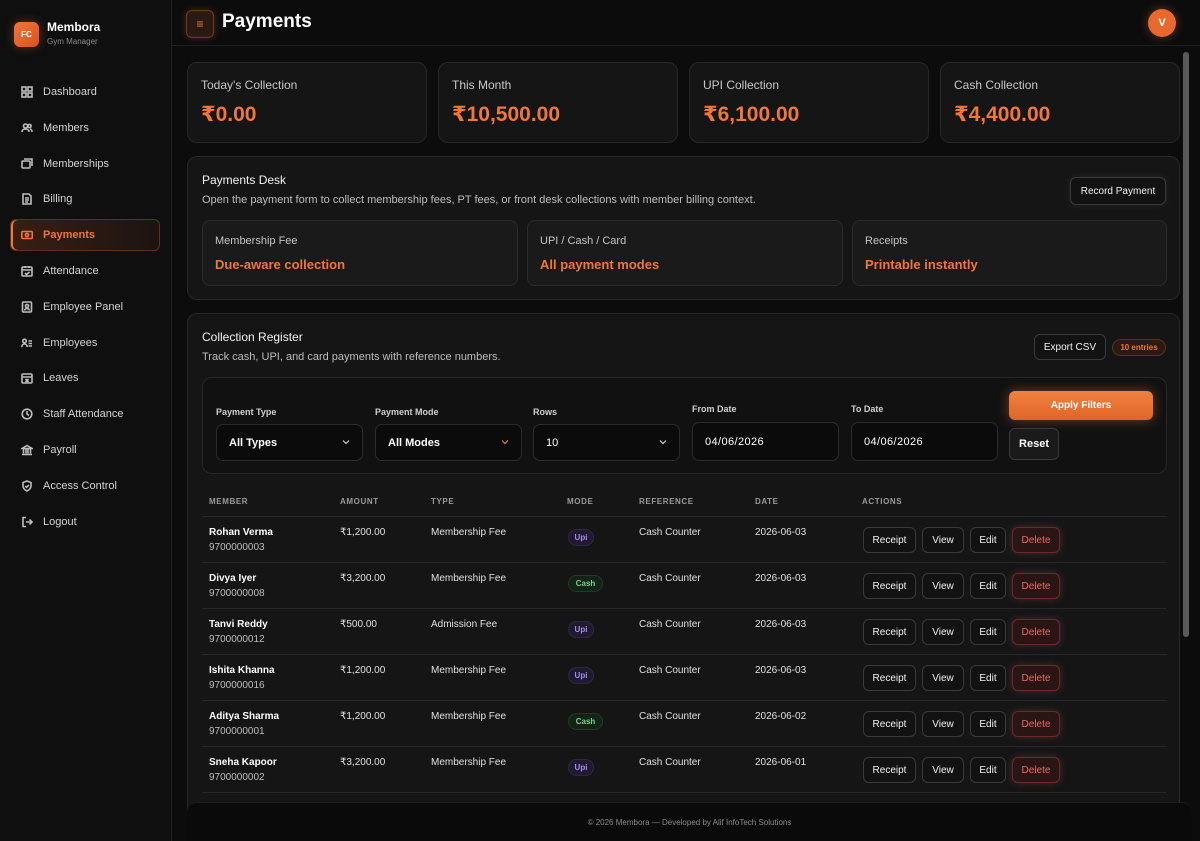 The width and height of the screenshot is (1200, 841). Describe the element at coordinates (85, 128) in the screenshot. I see `sidebar-item-members: Members` at that location.